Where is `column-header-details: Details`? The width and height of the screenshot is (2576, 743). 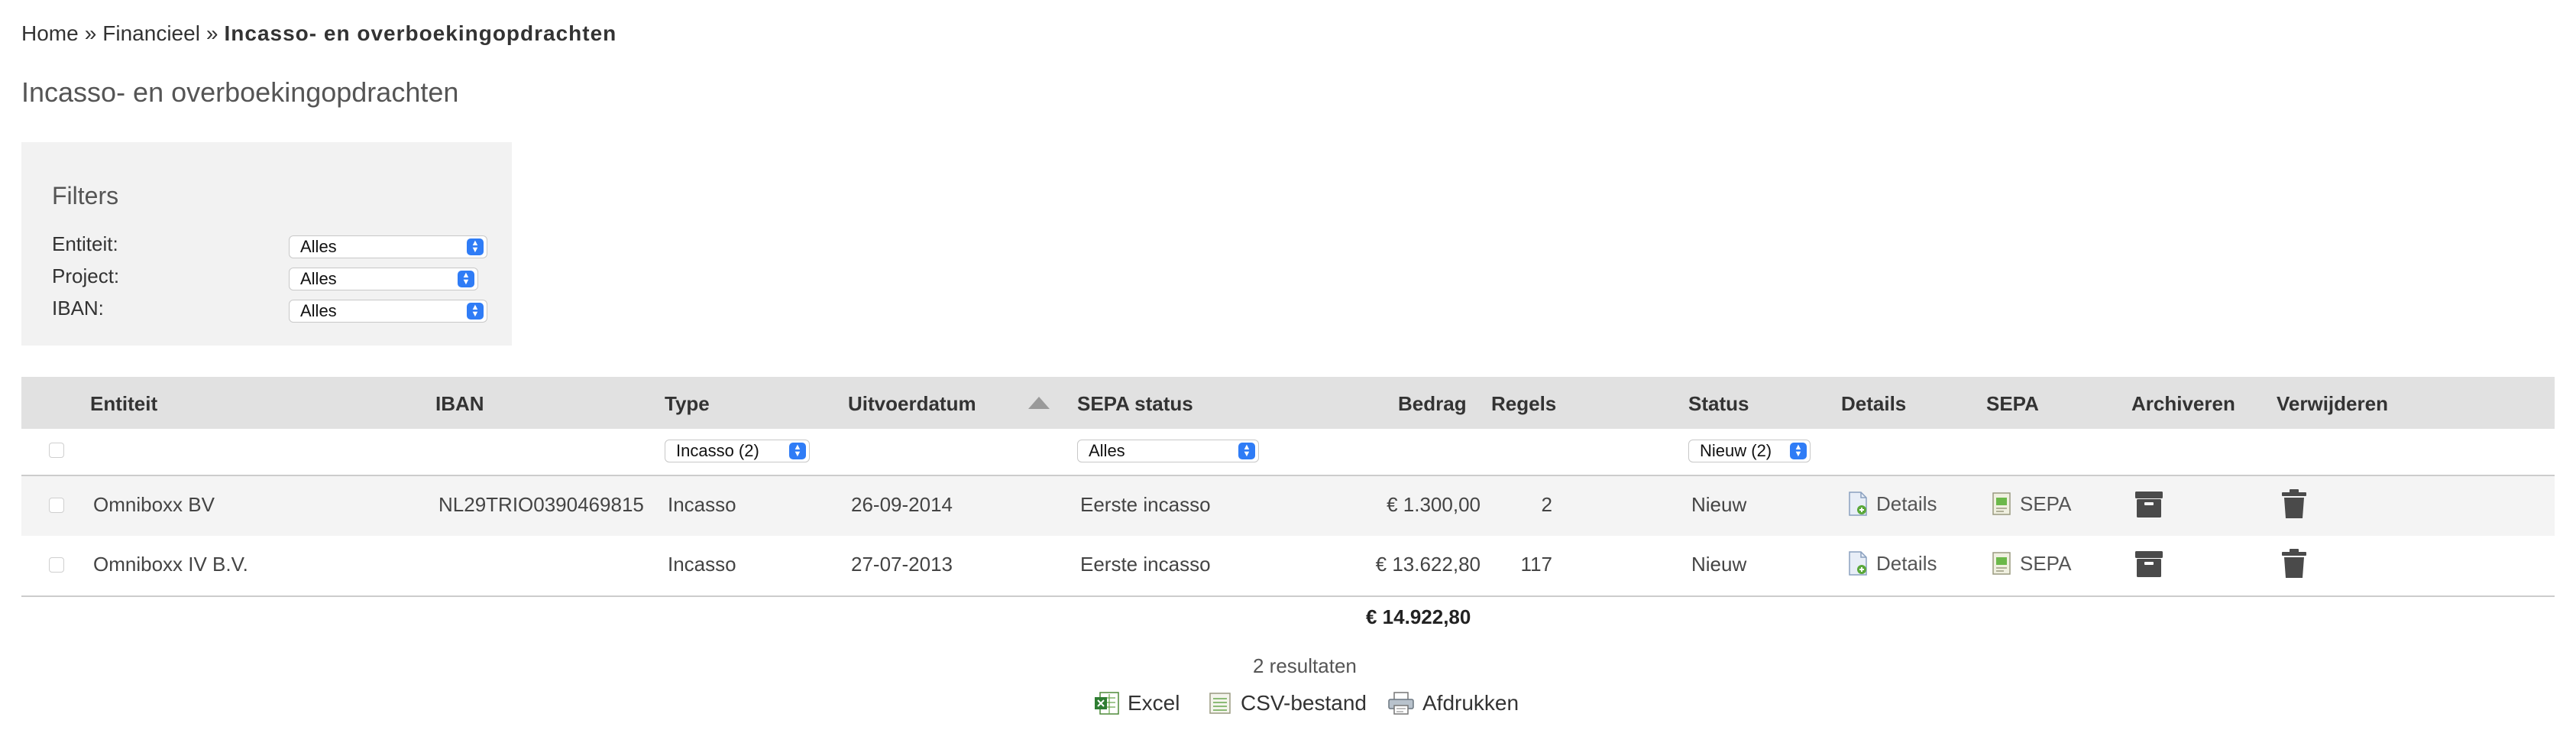 column-header-details: Details is located at coordinates (1874, 403).